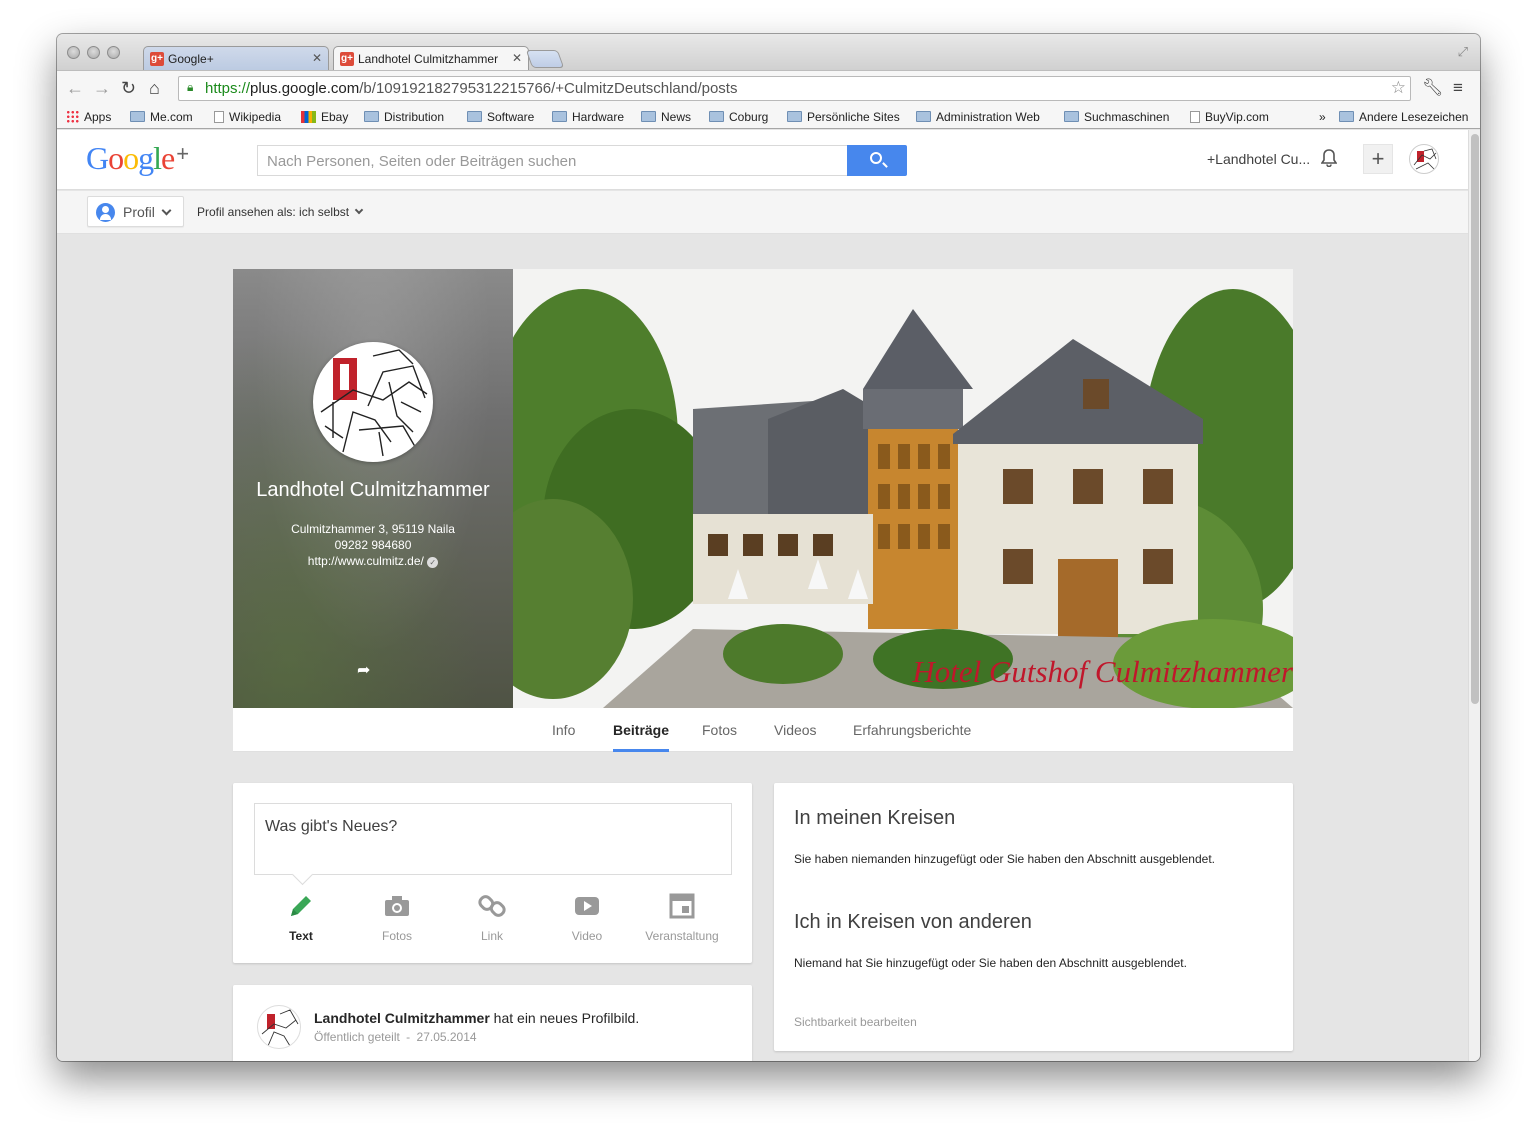  I want to click on option-label: Fotos, so click(396, 936).